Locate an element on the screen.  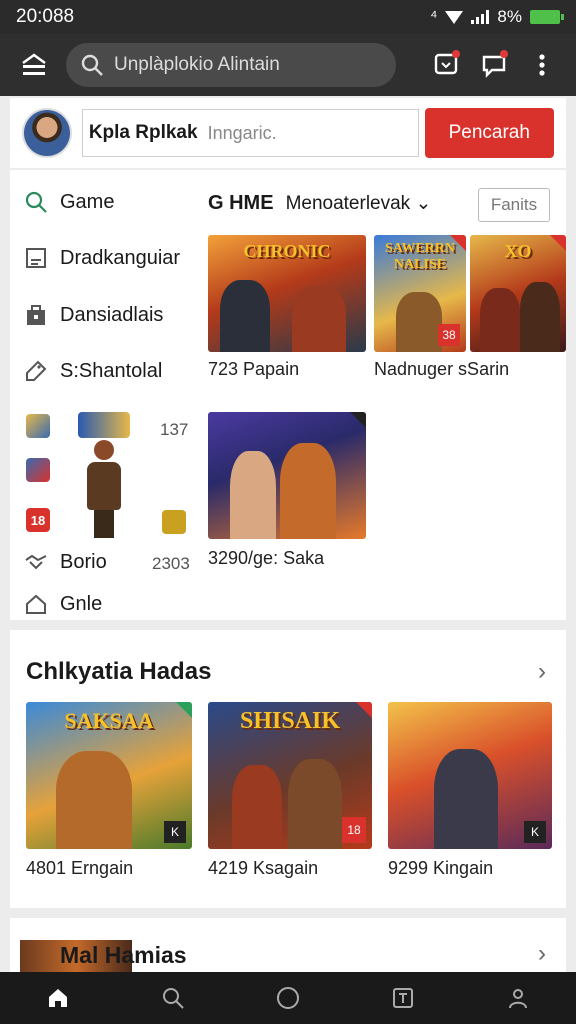
app-bar-actions is located at coordinates (494, 65).